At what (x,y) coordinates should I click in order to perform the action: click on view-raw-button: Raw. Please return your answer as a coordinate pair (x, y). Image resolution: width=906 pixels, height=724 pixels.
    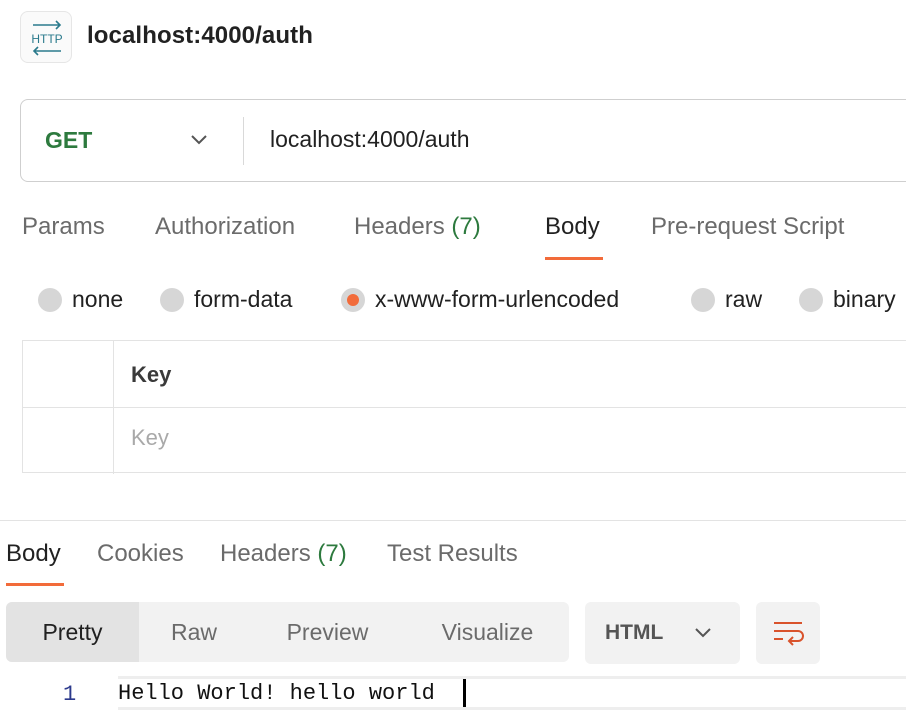
    Looking at the image, I should click on (194, 632).